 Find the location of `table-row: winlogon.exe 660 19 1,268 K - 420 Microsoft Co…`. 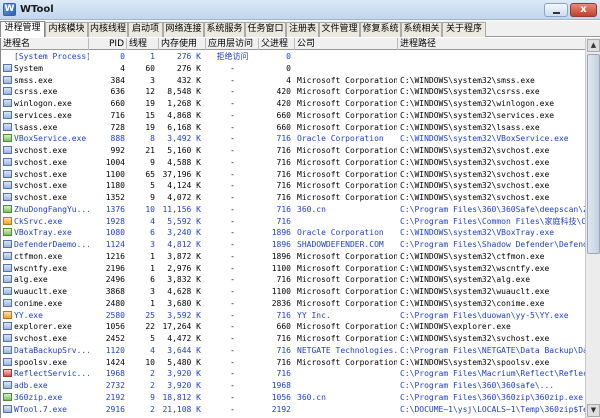

table-row: winlogon.exe 660 19 1,268 K - 420 Microsoft Co… is located at coordinates (293, 103).